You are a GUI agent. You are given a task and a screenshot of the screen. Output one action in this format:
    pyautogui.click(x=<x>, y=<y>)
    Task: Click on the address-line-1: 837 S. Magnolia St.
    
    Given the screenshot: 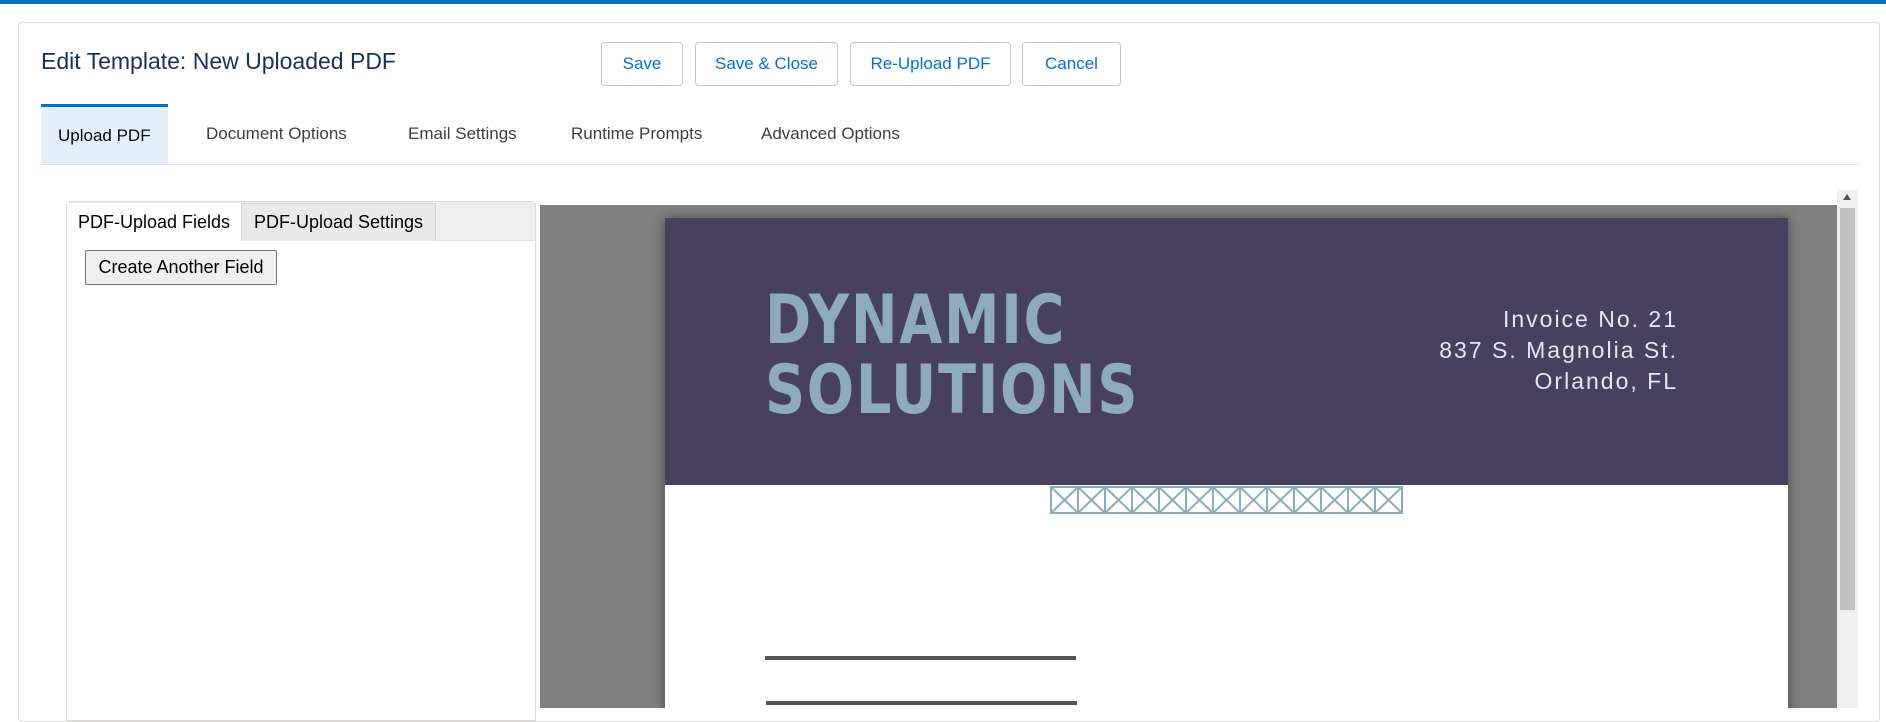 What is the action you would take?
    pyautogui.click(x=1558, y=350)
    